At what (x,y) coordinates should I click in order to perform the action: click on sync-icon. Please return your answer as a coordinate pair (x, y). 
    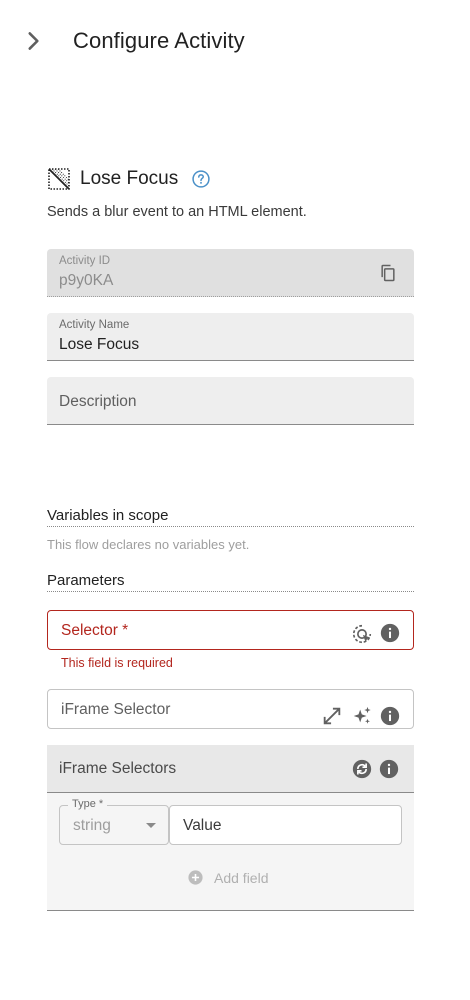
    Looking at the image, I should click on (362, 769).